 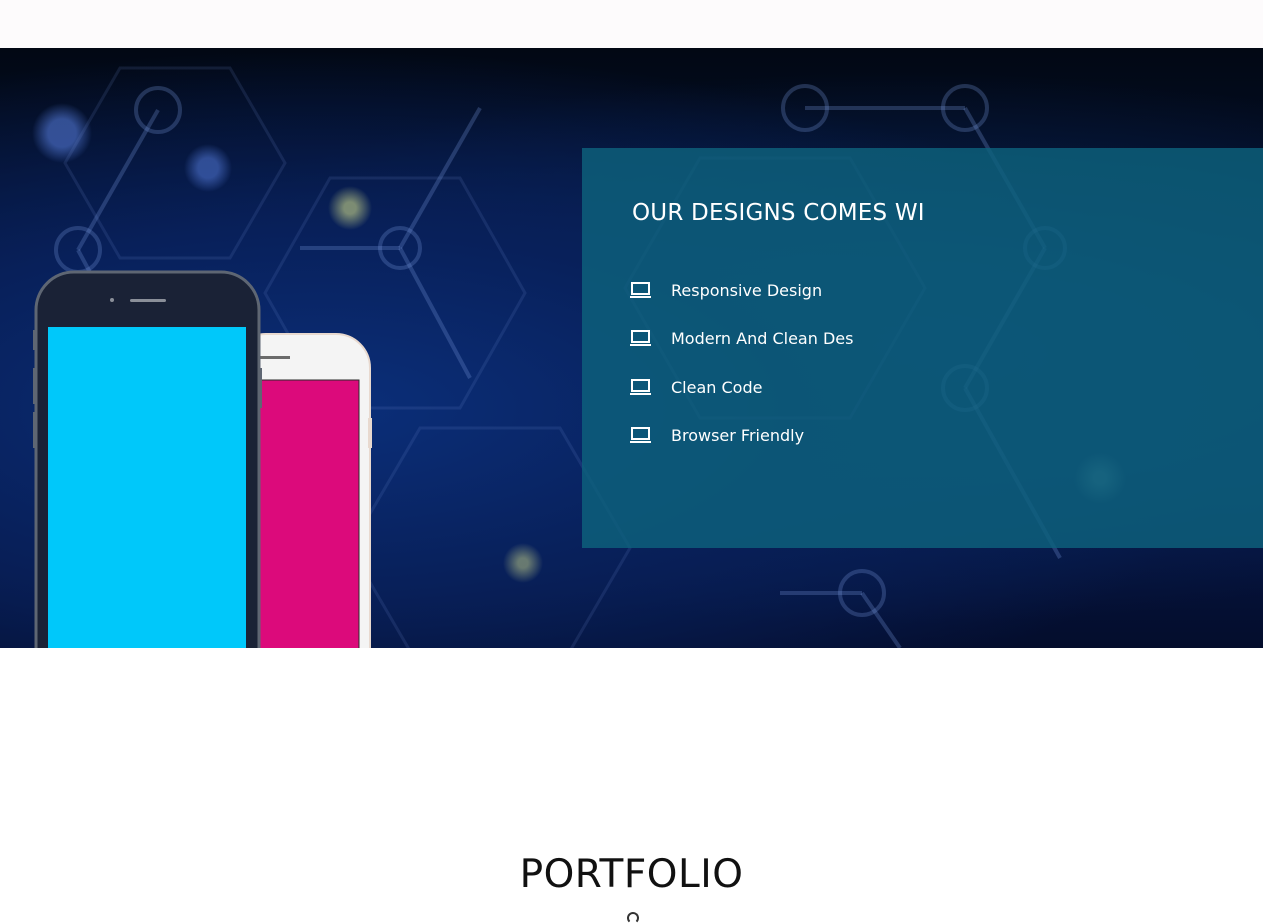 I want to click on feature-item: Browser Friendly, so click(x=717, y=435).